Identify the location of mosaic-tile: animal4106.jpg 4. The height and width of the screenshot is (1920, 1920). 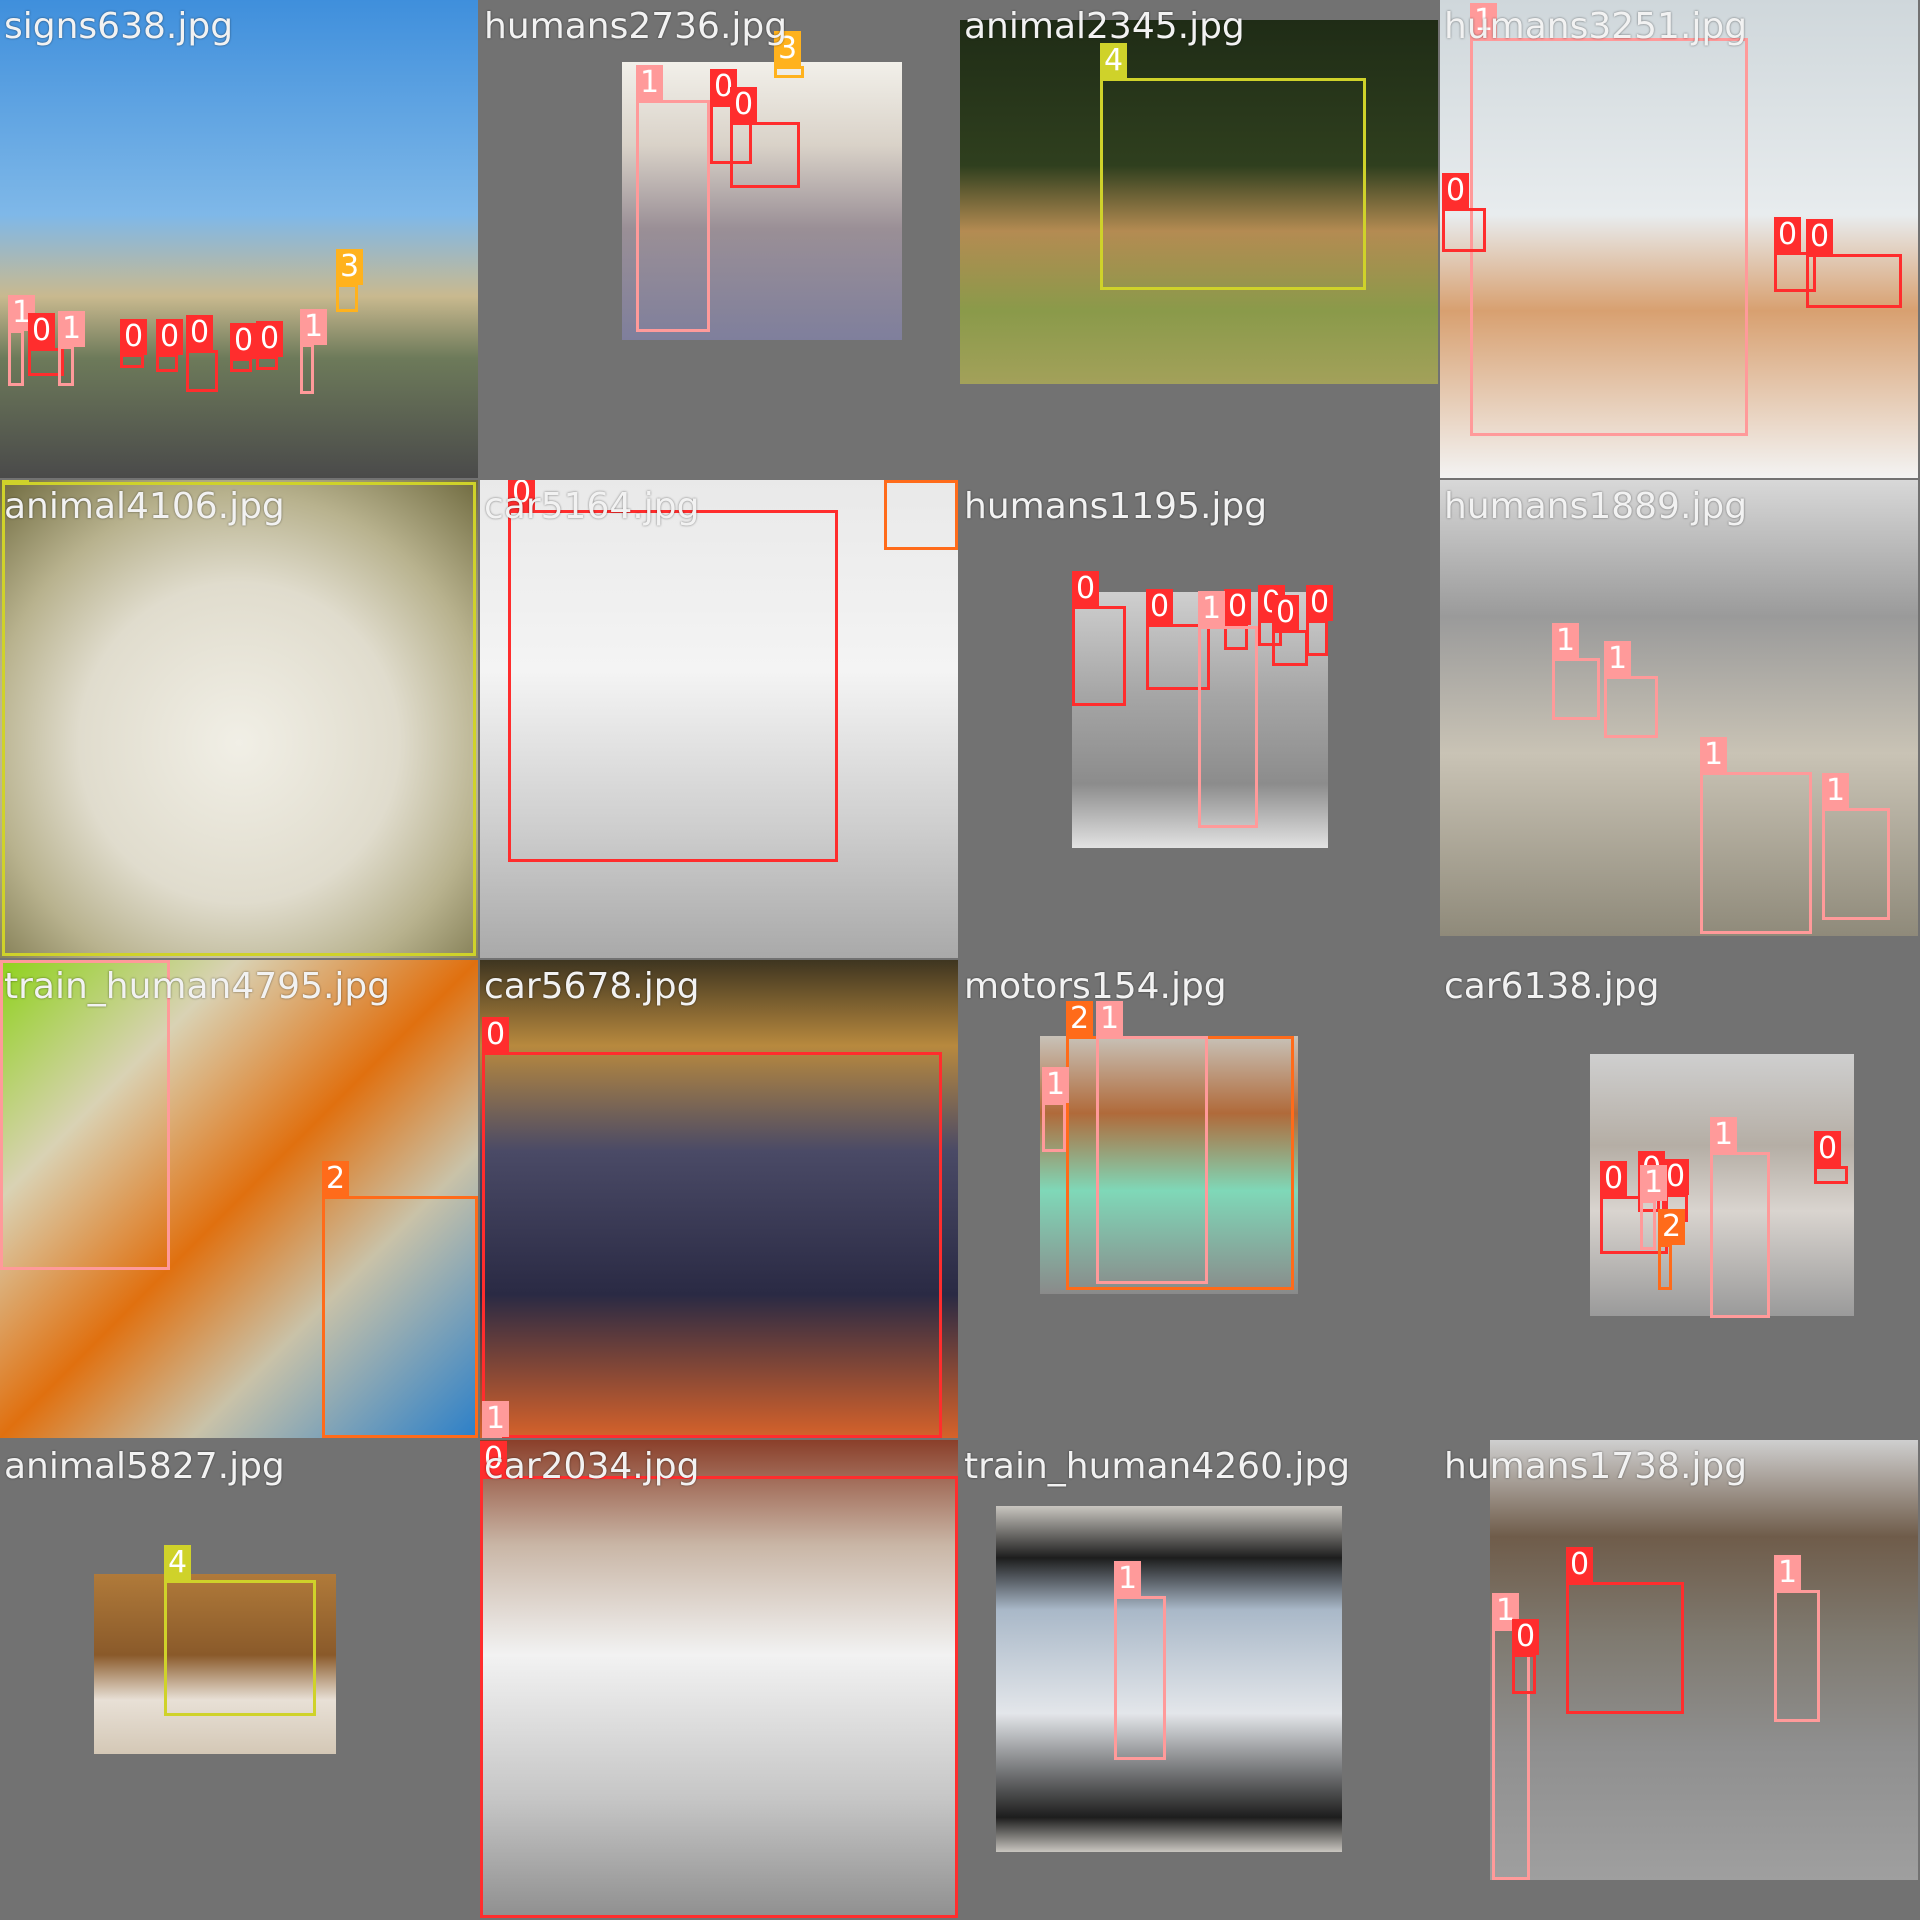
(239, 719).